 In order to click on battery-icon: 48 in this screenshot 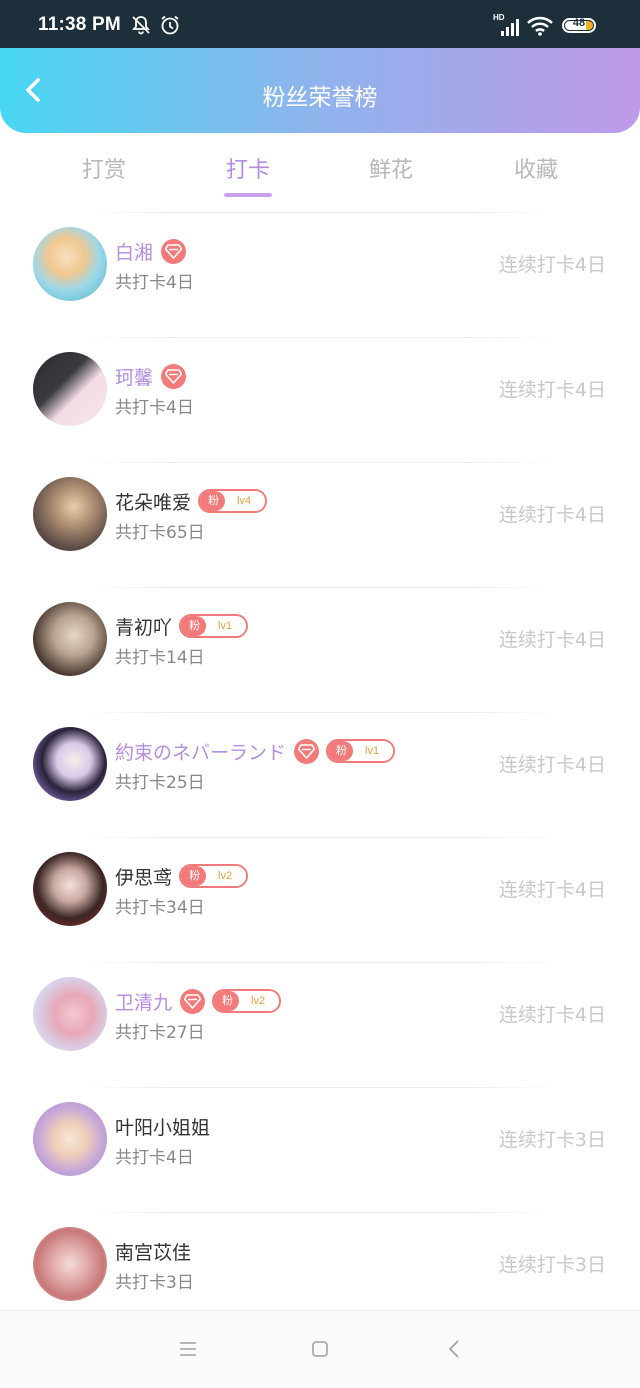, I will do `click(579, 25)`.